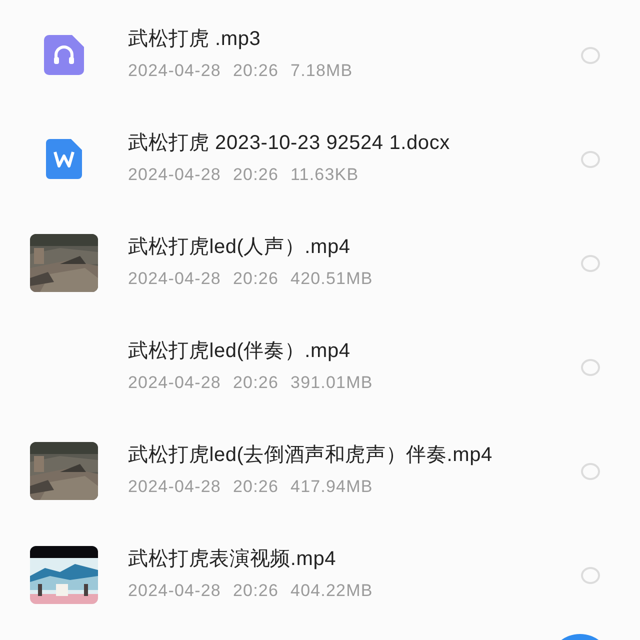 Image resolution: width=640 pixels, height=640 pixels. Describe the element at coordinates (331, 383) in the screenshot. I see `file-size: 391.01MB` at that location.